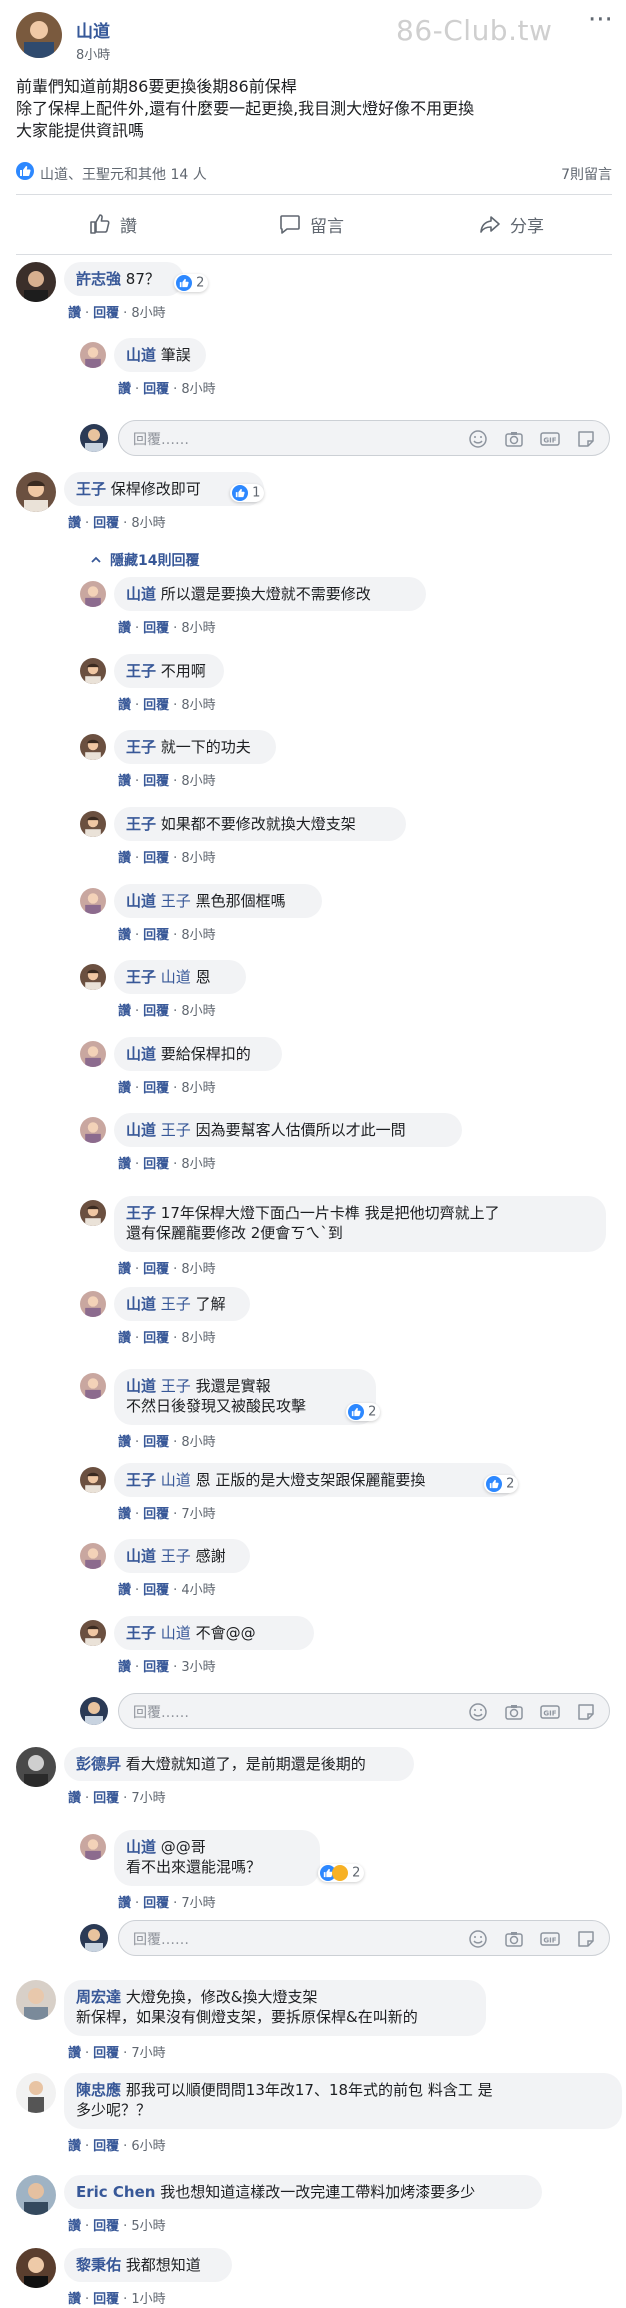 Image resolution: width=626 pixels, height=2308 pixels. What do you see at coordinates (98, 279) in the screenshot?
I see `commenter-name: 許志強` at bounding box center [98, 279].